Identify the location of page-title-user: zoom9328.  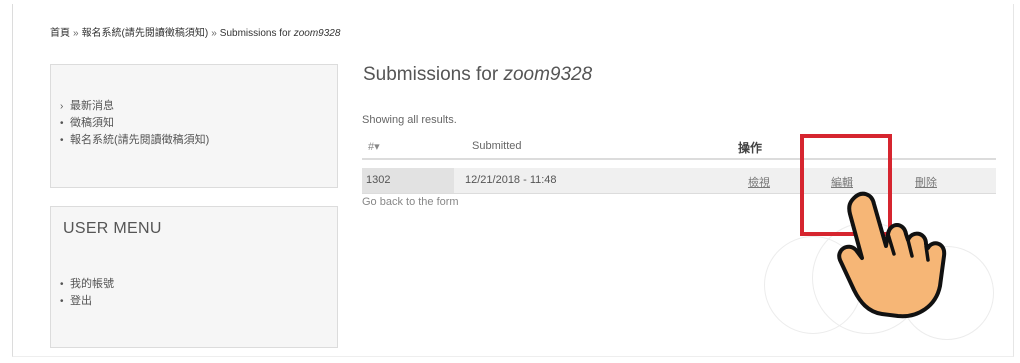
(548, 74).